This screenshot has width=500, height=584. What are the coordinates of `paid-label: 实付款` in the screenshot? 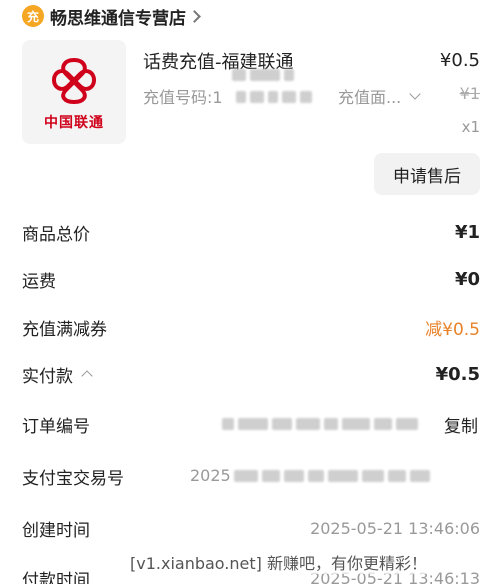 It's located at (57, 374).